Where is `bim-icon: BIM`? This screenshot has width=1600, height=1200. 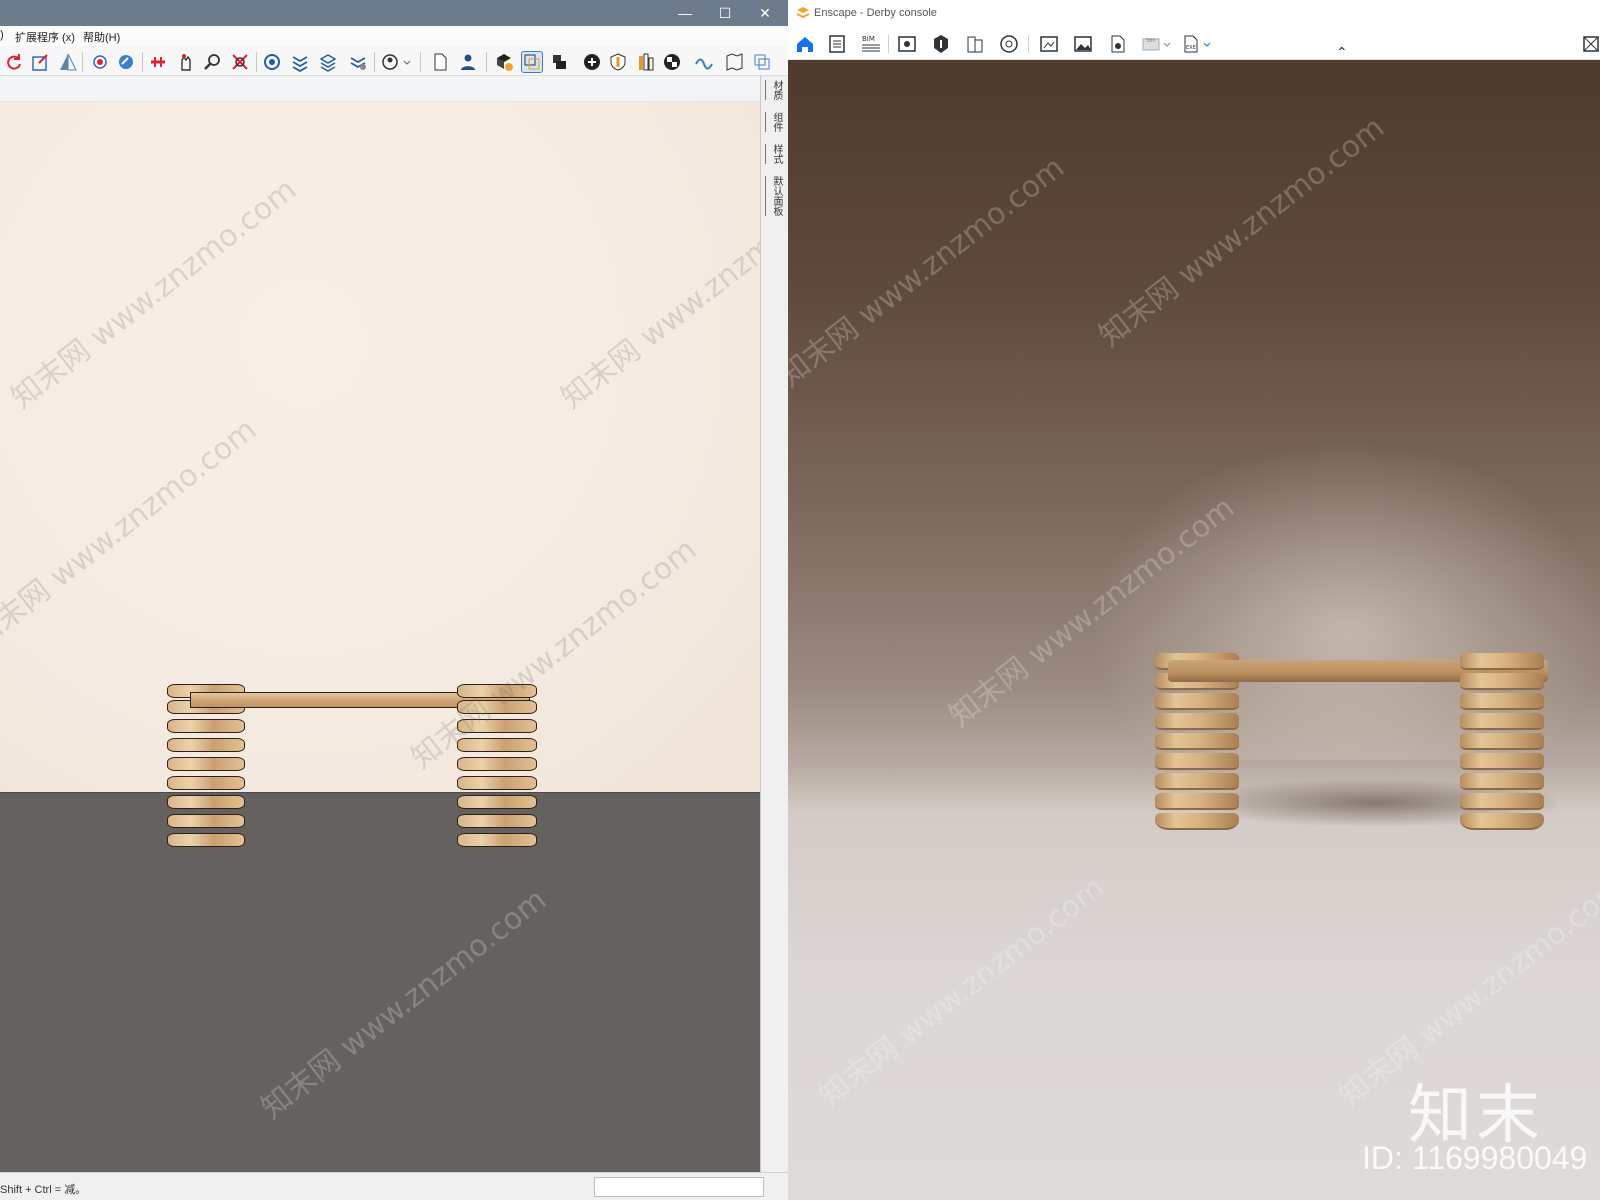
bim-icon: BIM is located at coordinates (871, 44).